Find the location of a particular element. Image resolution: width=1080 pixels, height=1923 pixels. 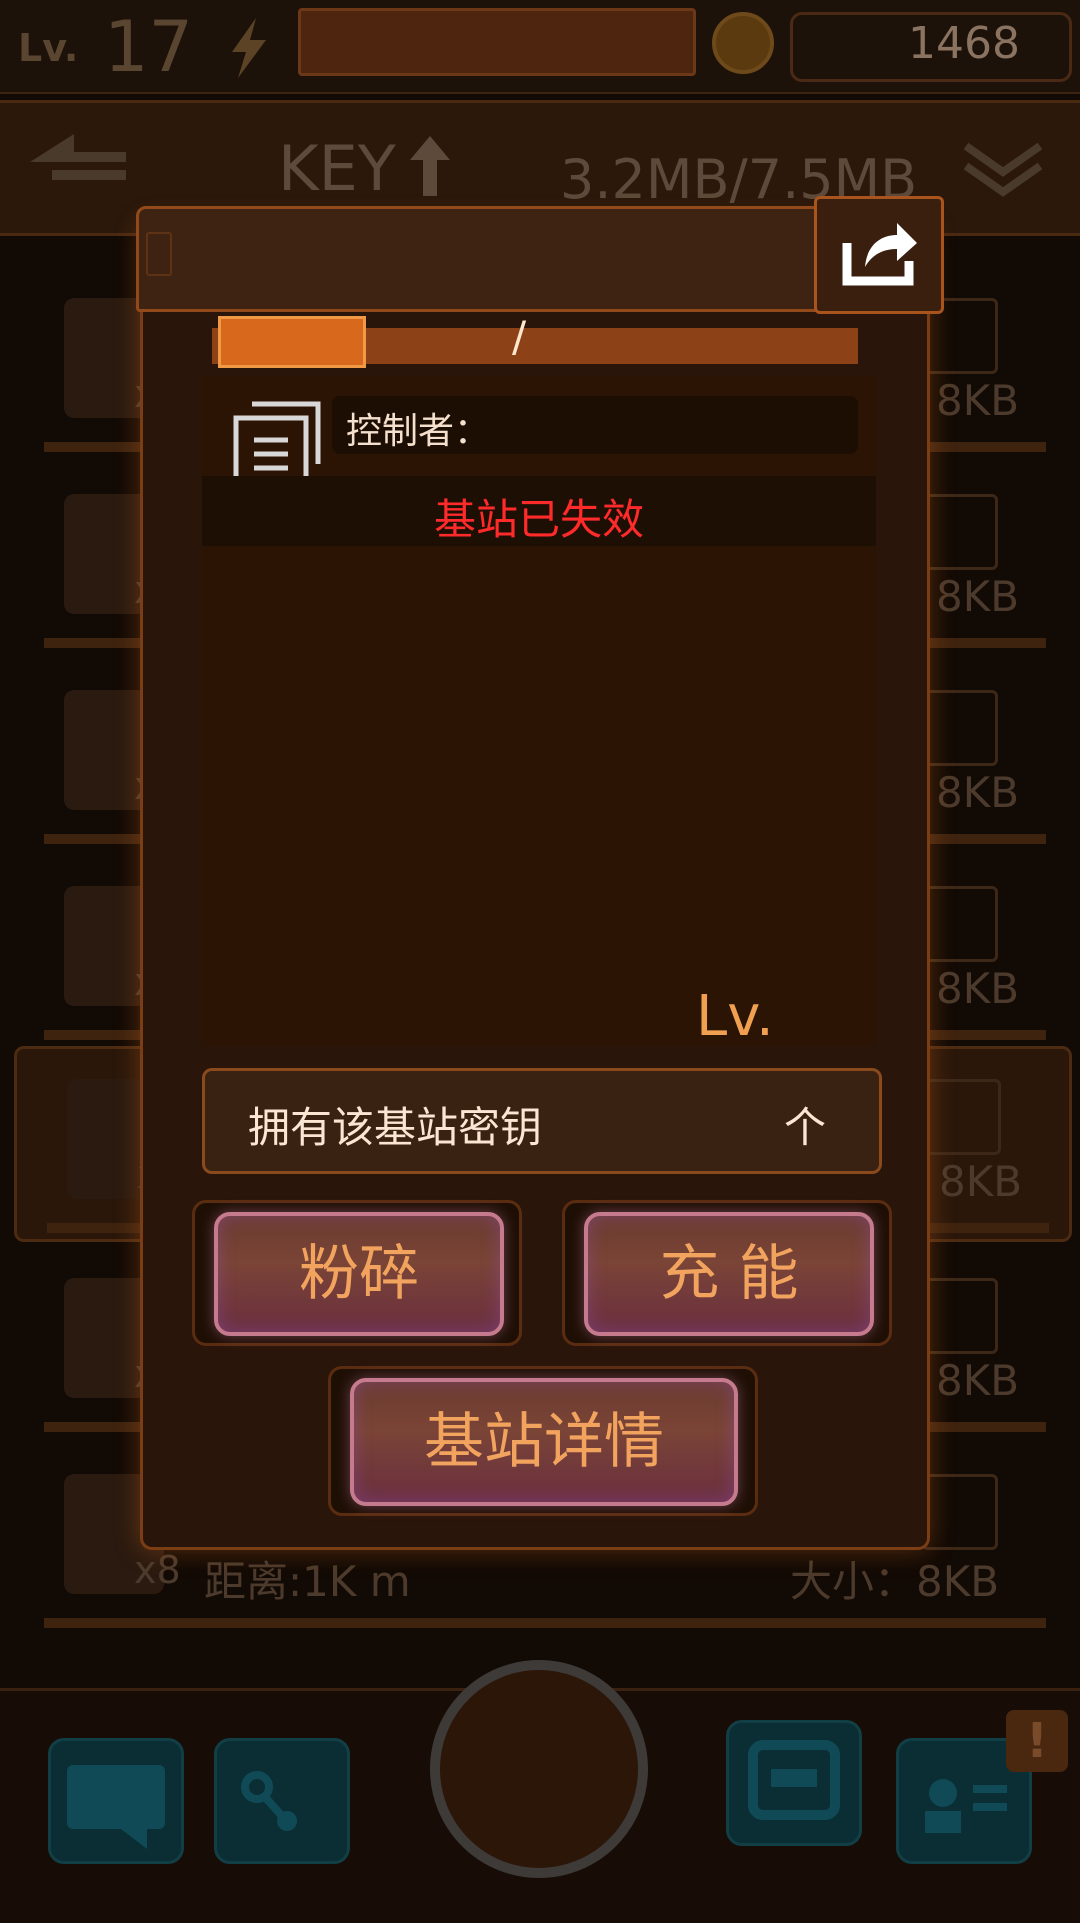

chat-icon is located at coordinates (116, 1807).